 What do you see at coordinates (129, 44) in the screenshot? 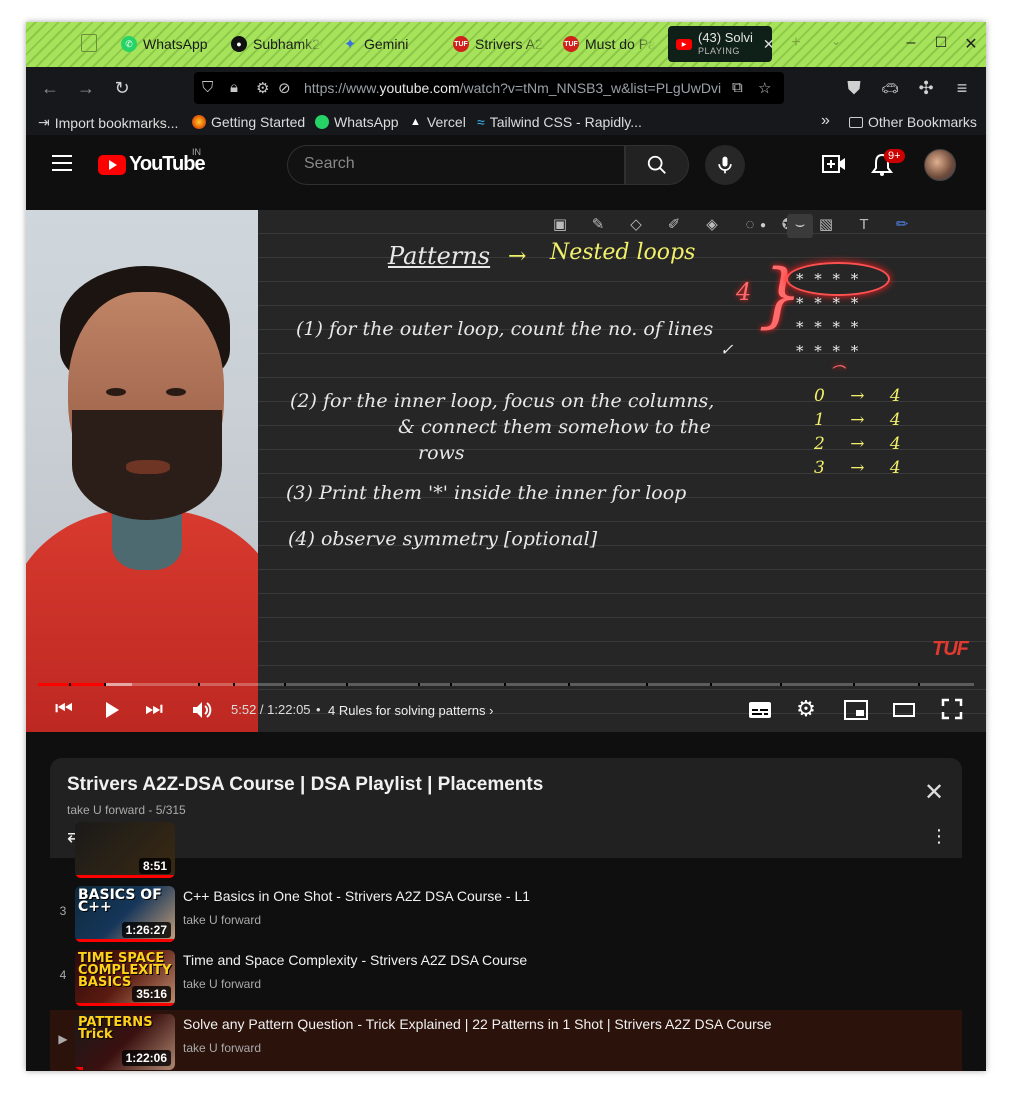
I see `whatsapp-icon: ✆` at bounding box center [129, 44].